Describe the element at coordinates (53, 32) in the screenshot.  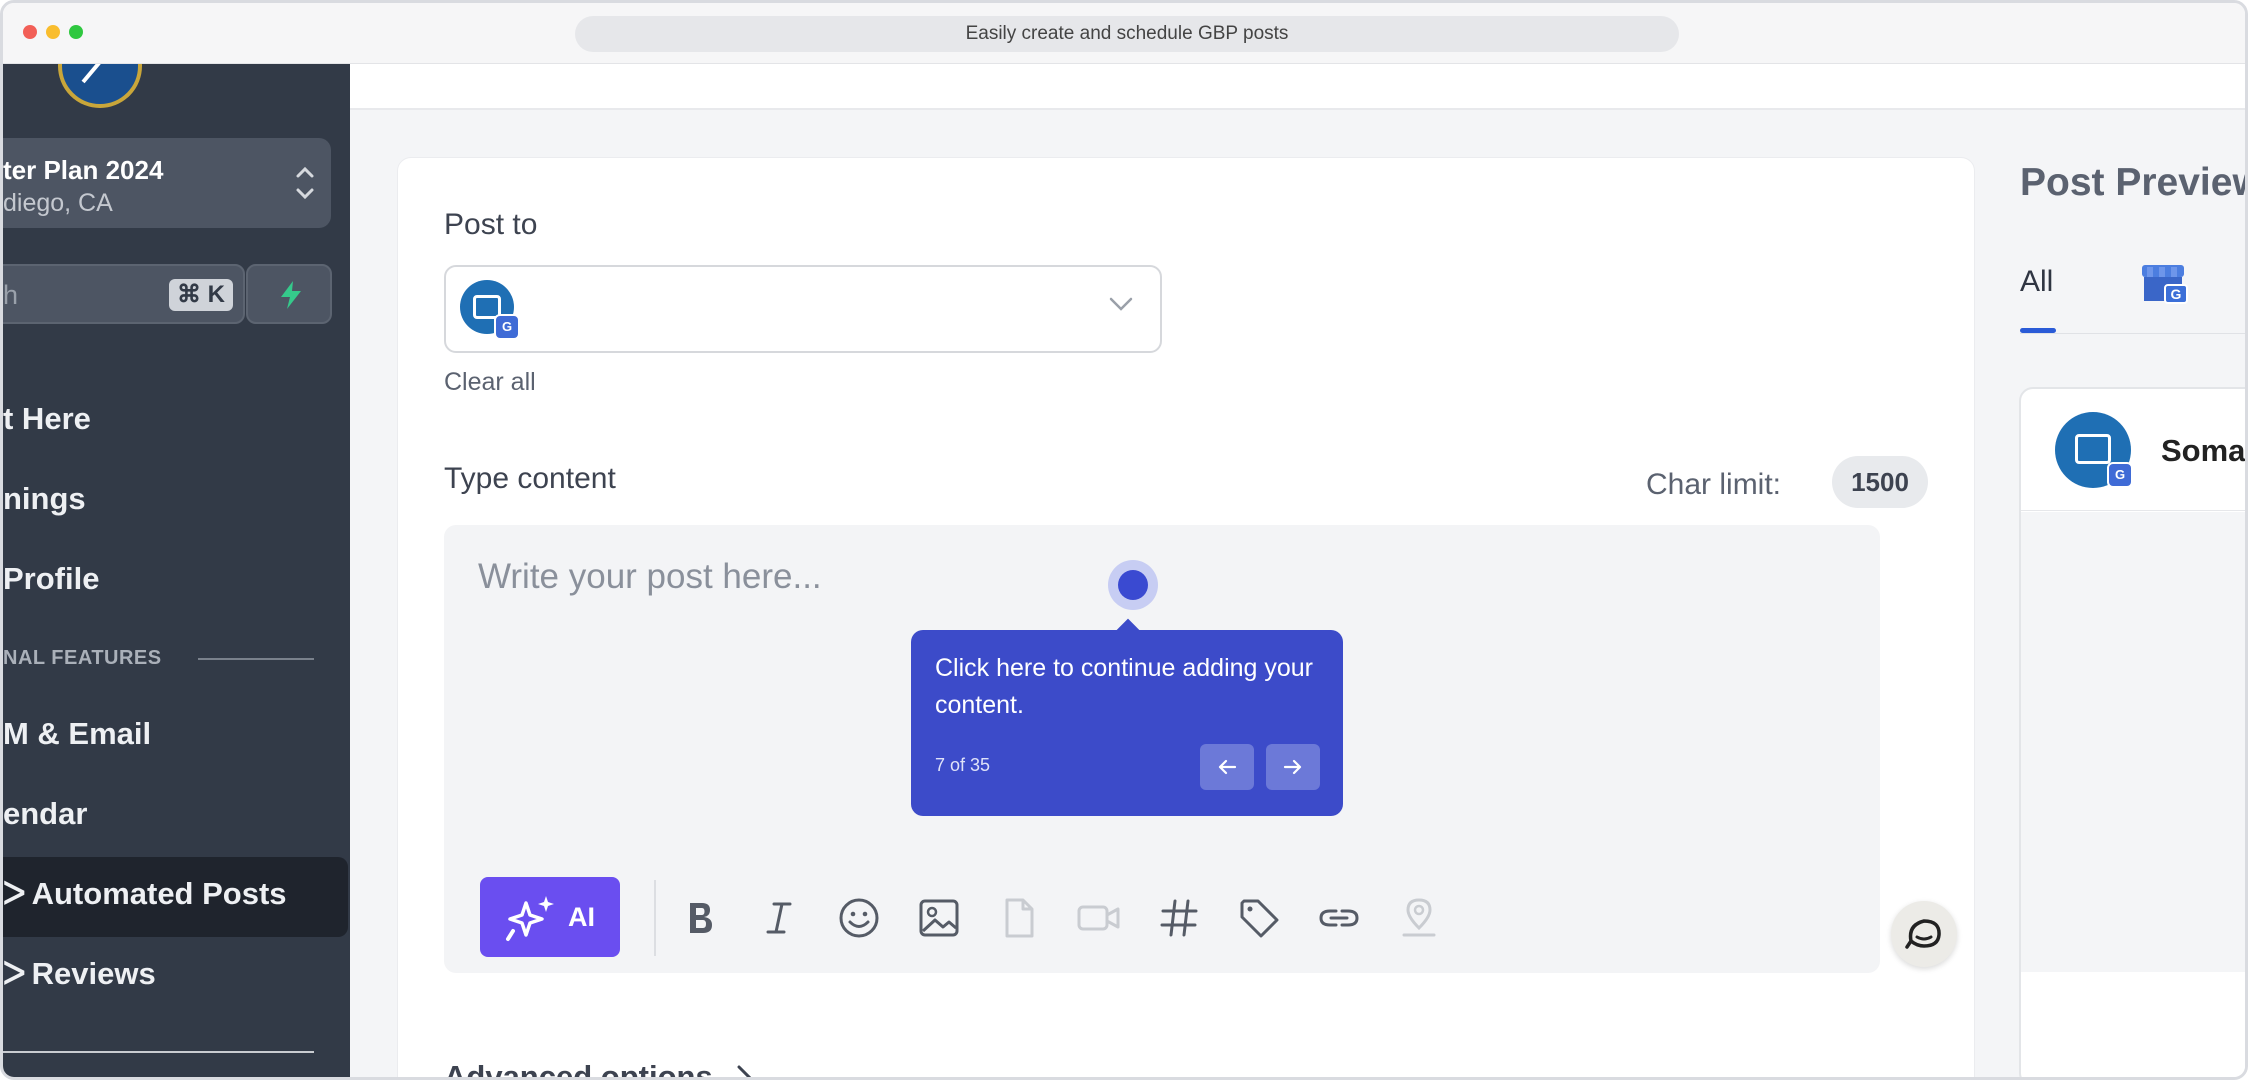
I see `minimize-window-button` at that location.